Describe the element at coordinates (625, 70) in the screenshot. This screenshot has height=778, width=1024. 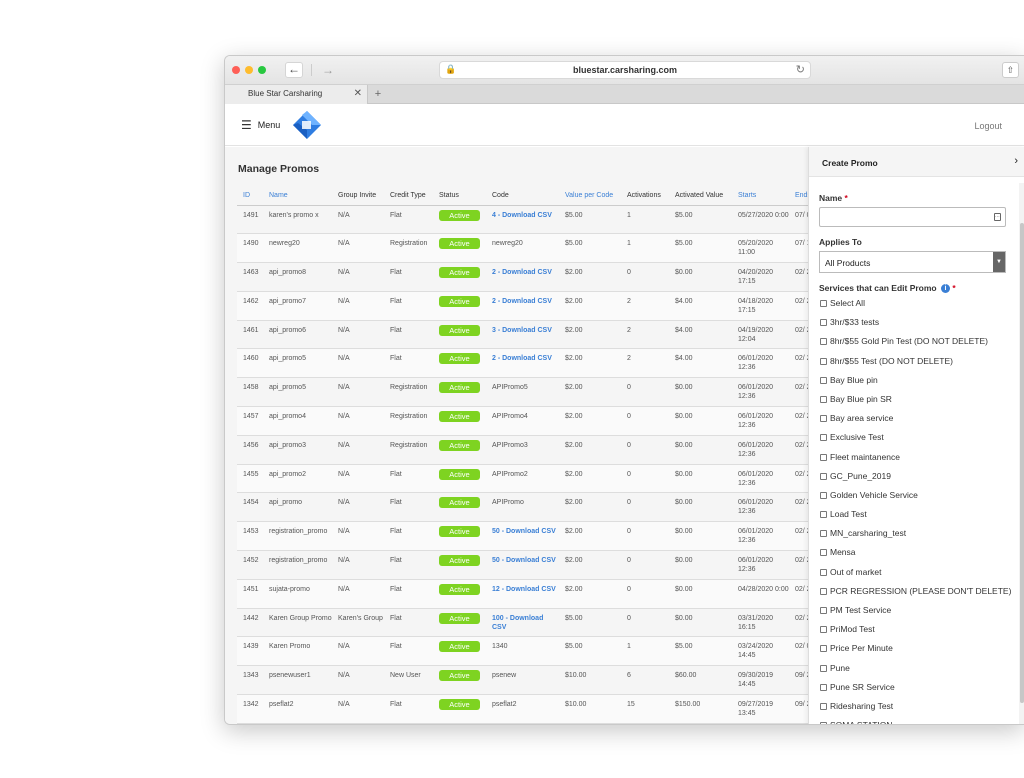
I see `address-bar: 🔒 bluestar.carsharing.com ↻` at that location.